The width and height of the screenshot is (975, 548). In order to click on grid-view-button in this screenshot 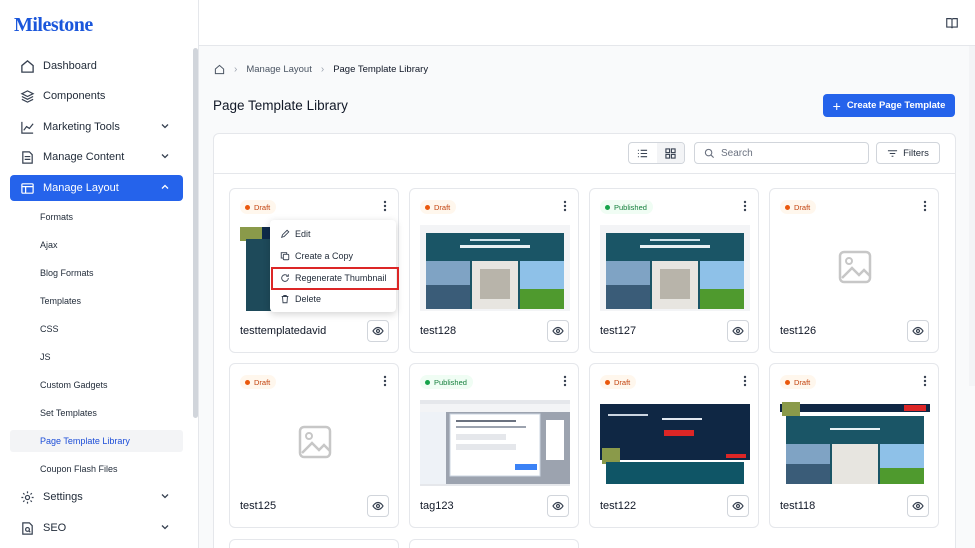, I will do `click(670, 153)`.